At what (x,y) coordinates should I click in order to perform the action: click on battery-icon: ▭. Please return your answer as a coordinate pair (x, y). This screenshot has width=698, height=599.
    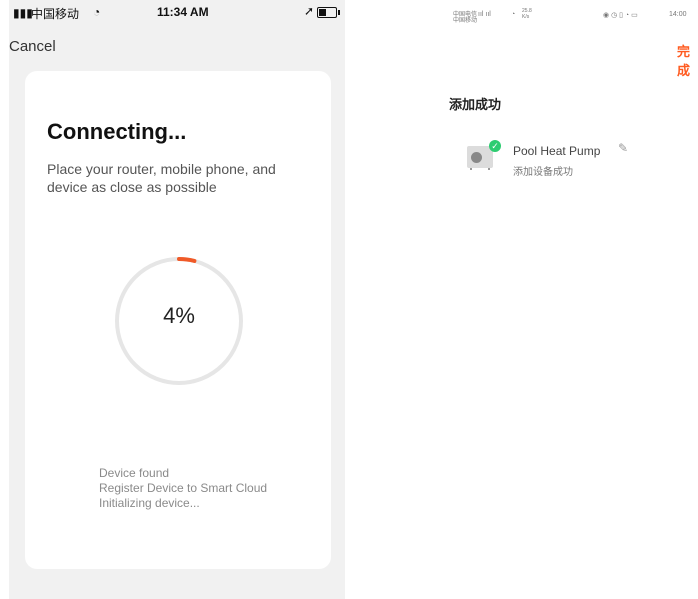
    Looking at the image, I should click on (634, 15).